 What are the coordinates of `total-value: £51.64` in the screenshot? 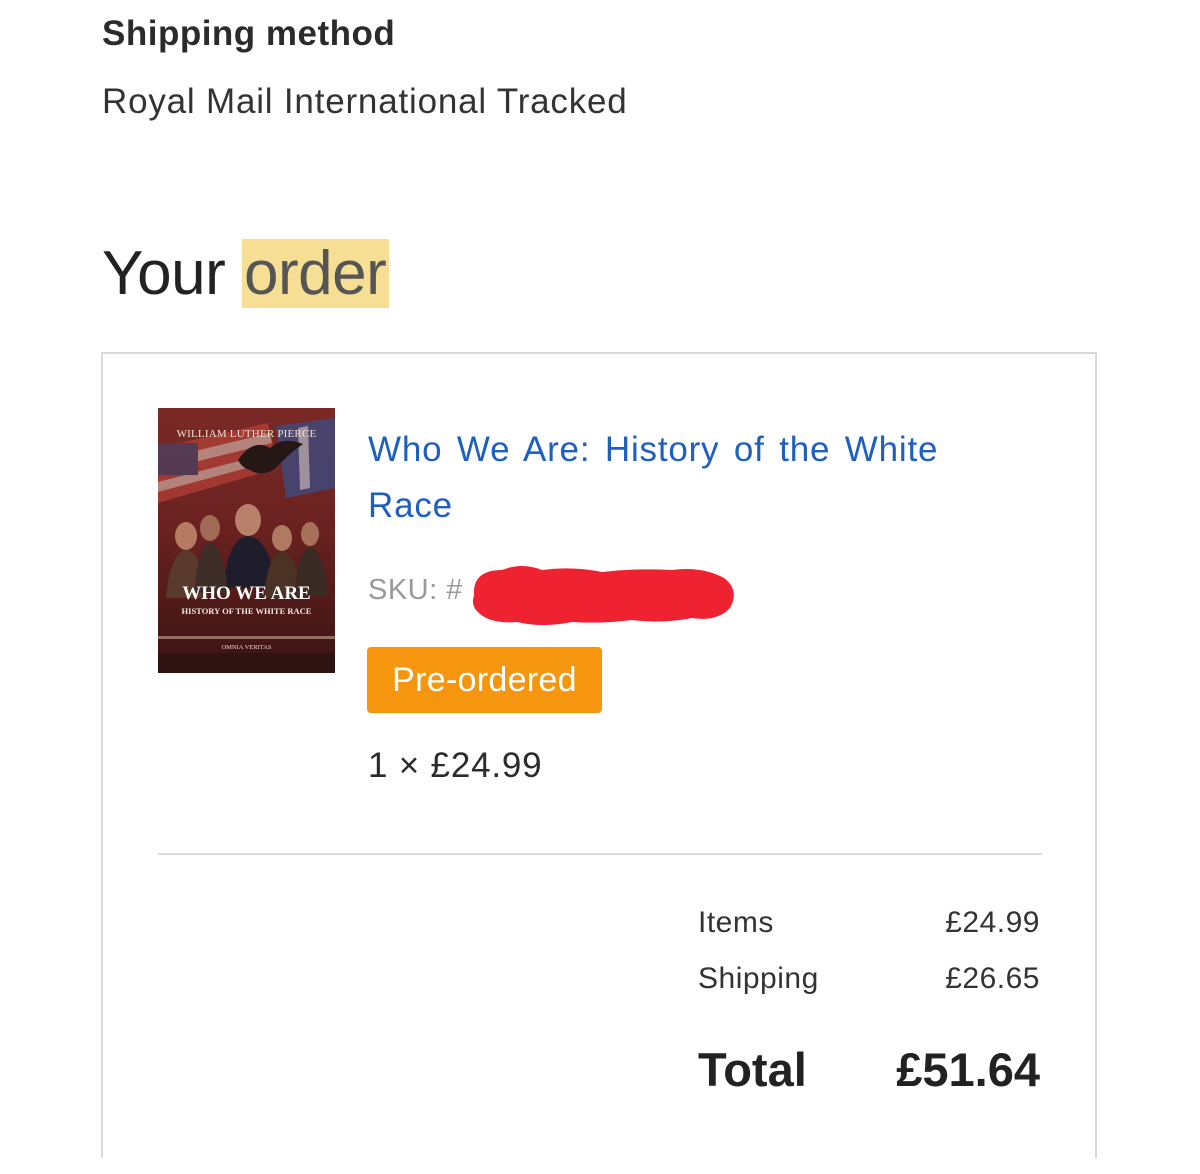 It's located at (968, 1069).